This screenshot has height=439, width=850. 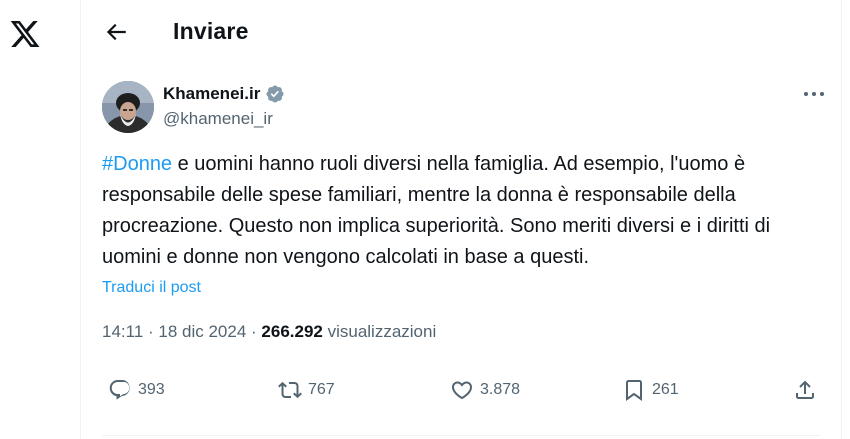 What do you see at coordinates (122, 331) in the screenshot?
I see `tweet-time: 14:11` at bounding box center [122, 331].